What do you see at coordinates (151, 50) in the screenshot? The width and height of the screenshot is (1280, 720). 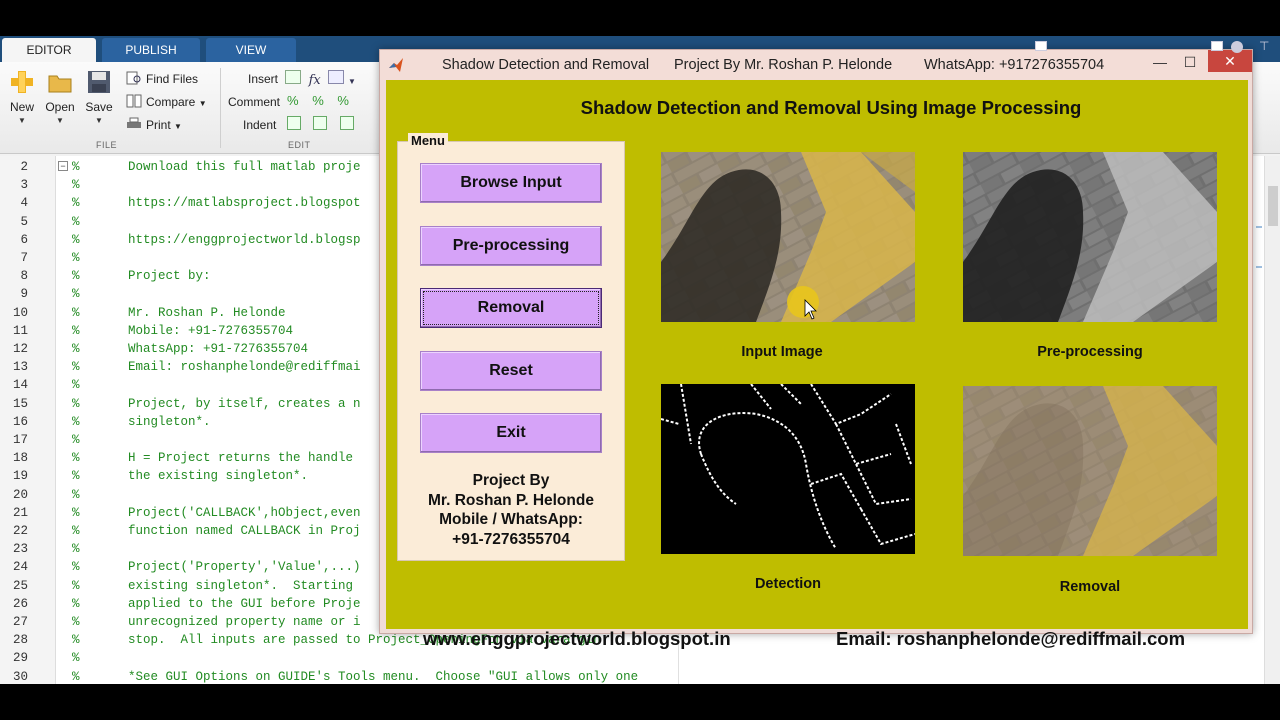 I see `tab-publish: PUBLISH` at bounding box center [151, 50].